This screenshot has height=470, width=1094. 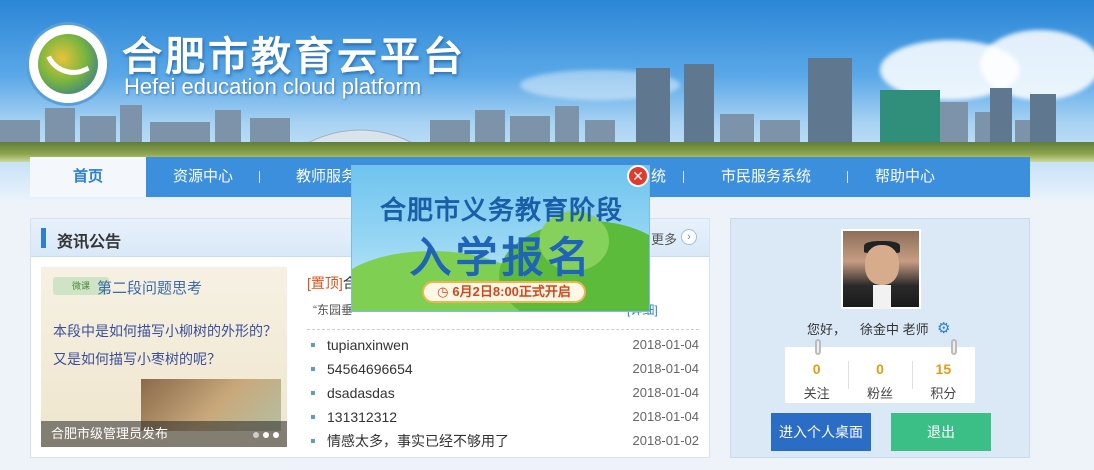 What do you see at coordinates (666, 440) in the screenshot?
I see `news-item-date: 2018-01-02` at bounding box center [666, 440].